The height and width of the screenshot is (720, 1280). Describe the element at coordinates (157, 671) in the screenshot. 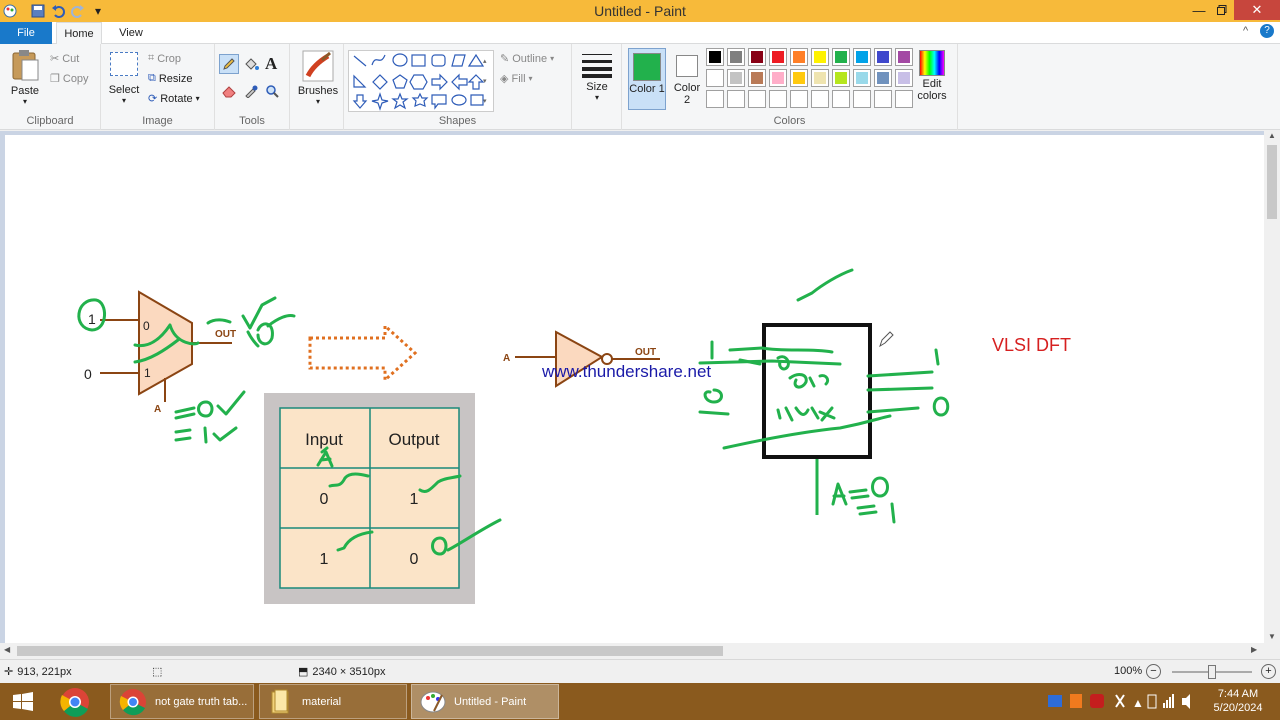

I see `selection-size: ⬚` at that location.